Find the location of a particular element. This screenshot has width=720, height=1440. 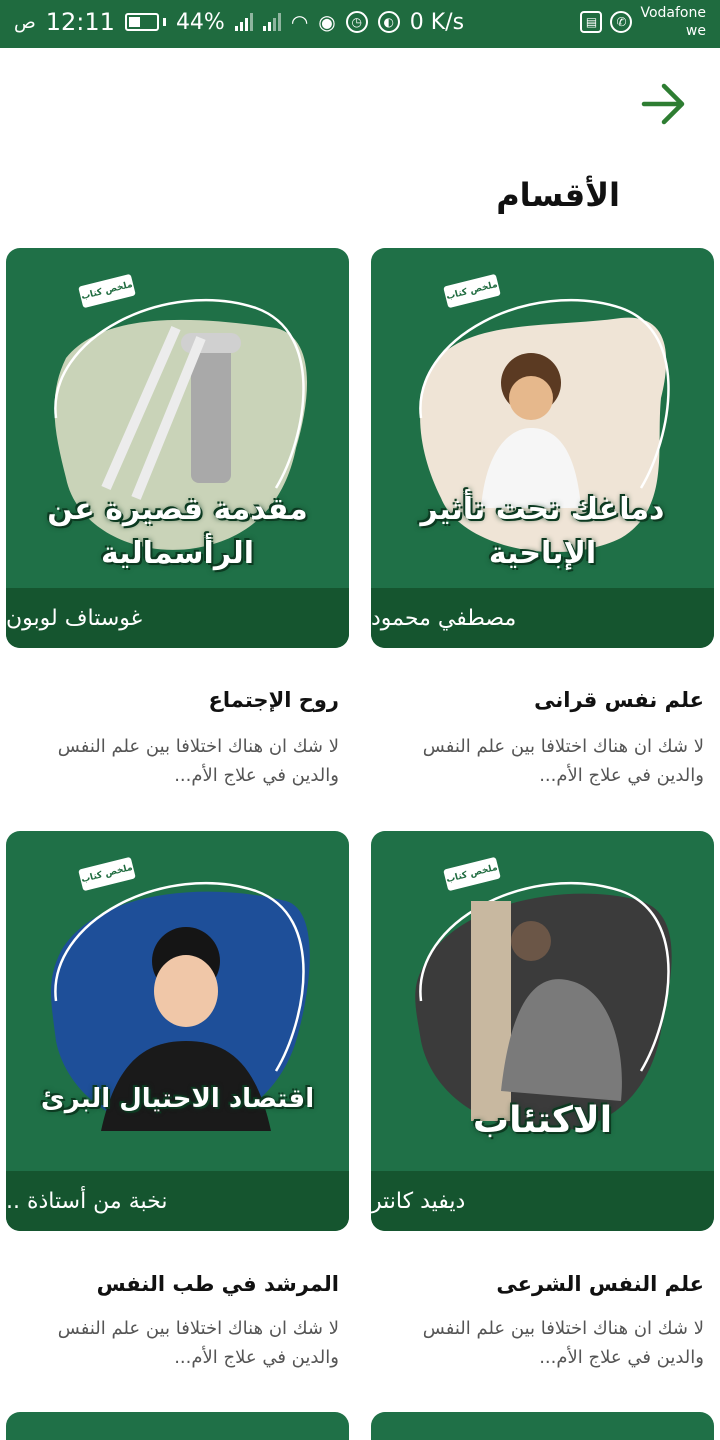

whatsapp-icon: ✆ is located at coordinates (621, 22).